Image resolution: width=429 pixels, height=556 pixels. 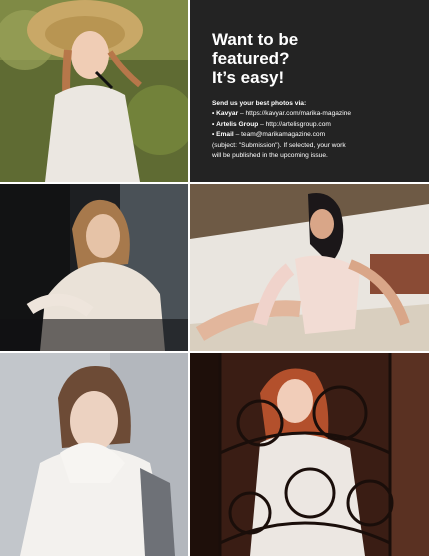 What do you see at coordinates (227, 114) in the screenshot?
I see `channel-kavyar-name: Kavyar` at bounding box center [227, 114].